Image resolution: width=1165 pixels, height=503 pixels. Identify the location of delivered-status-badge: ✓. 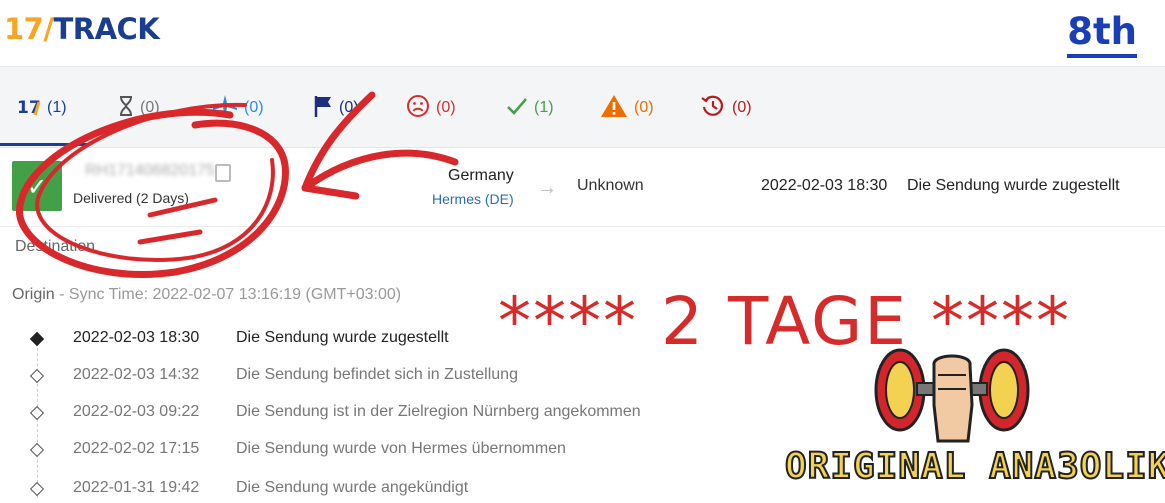
(37, 186).